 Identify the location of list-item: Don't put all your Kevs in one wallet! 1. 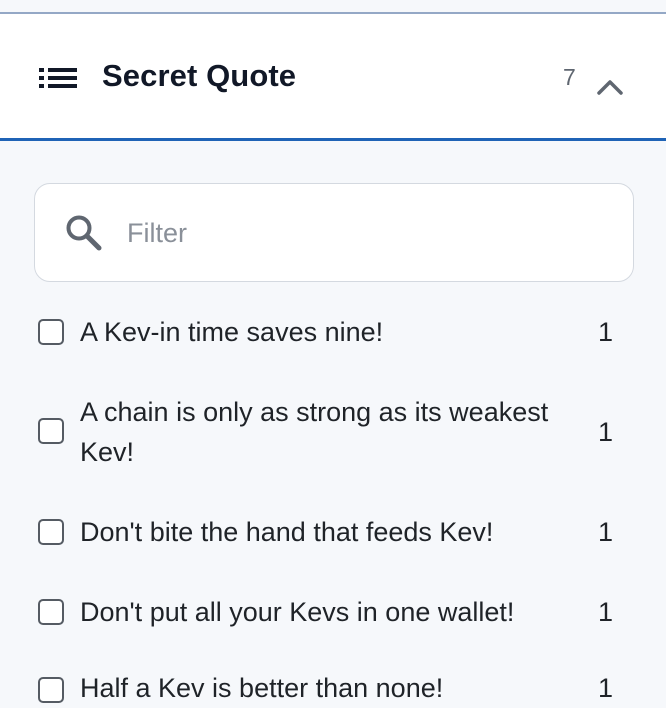
(333, 612).